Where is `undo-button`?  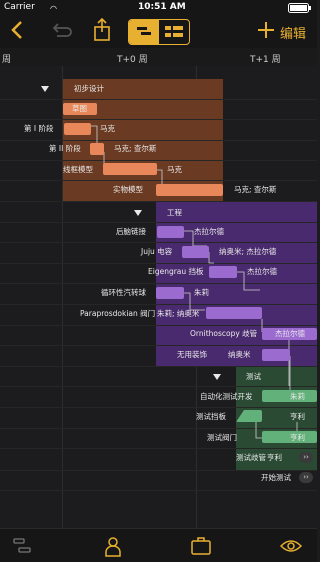 undo-button is located at coordinates (61, 32).